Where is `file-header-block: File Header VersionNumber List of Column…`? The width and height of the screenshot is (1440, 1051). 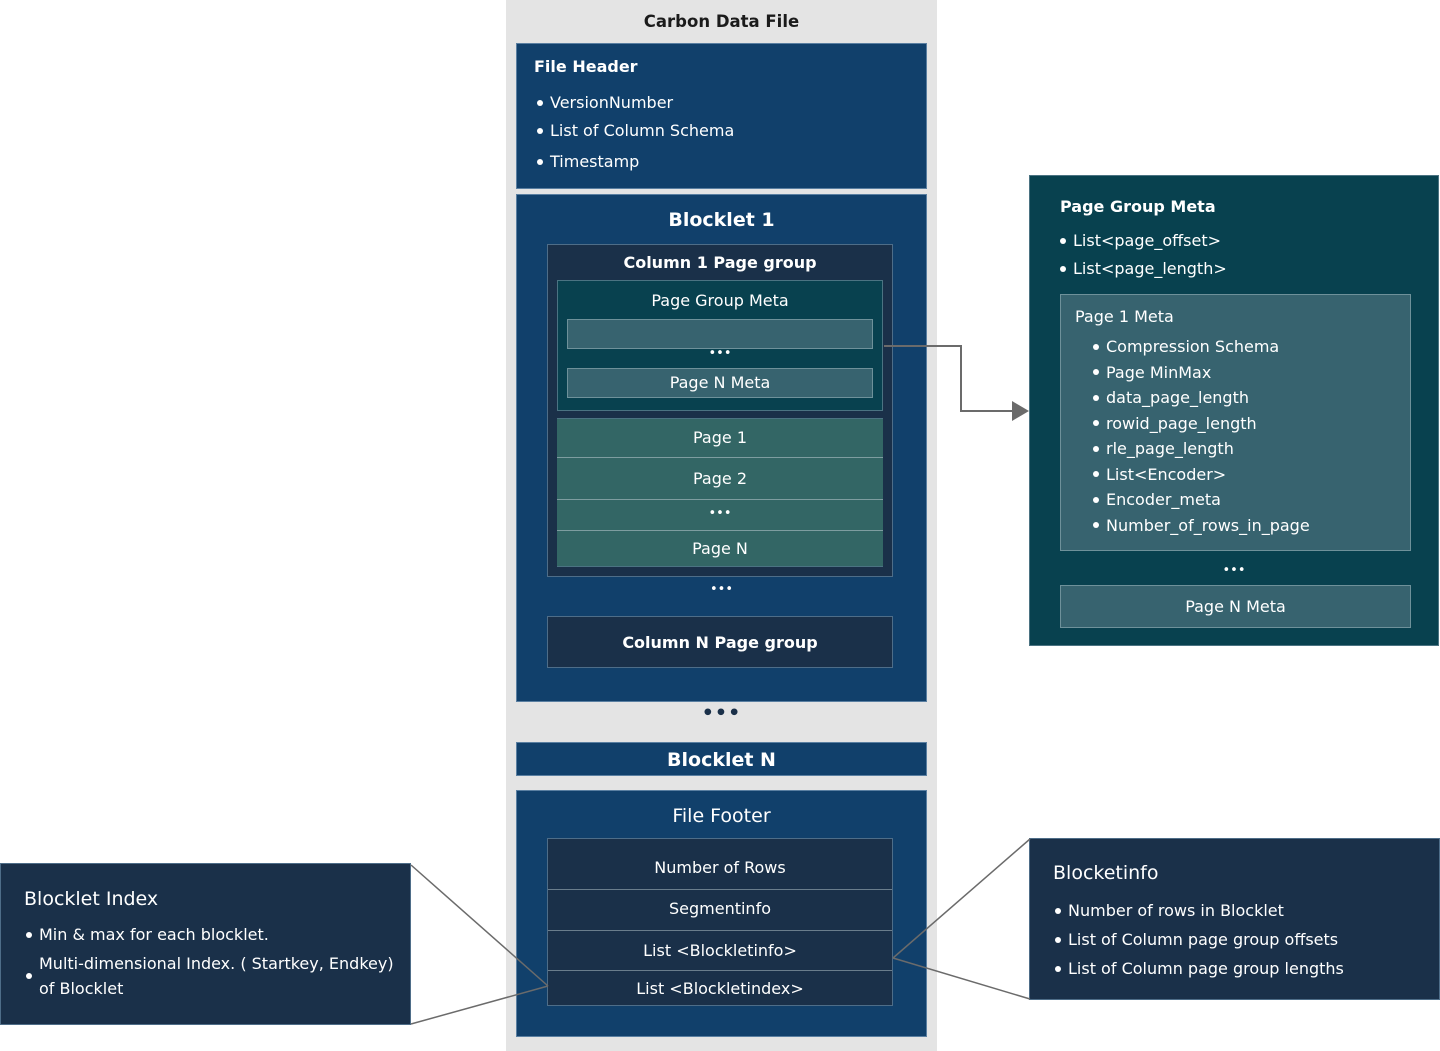 file-header-block: File Header VersionNumber List of Column… is located at coordinates (721, 116).